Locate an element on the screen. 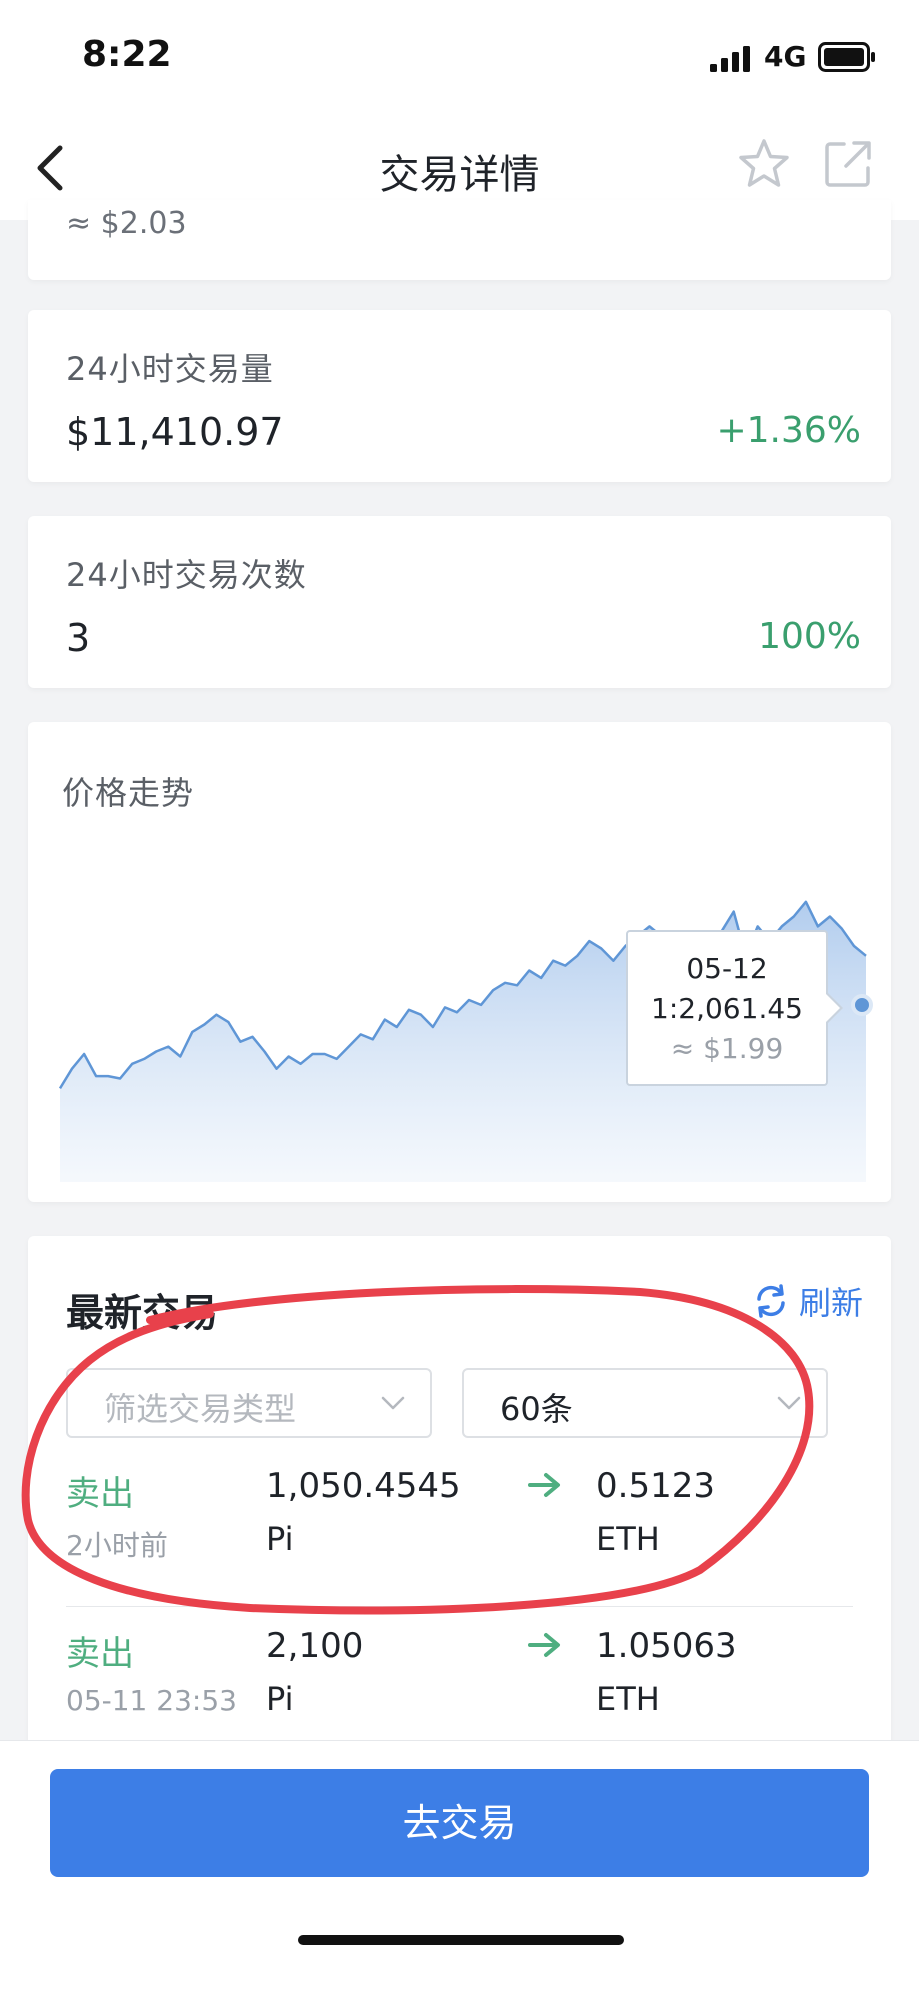 The image size is (919, 1990). trade-count-value: 3 is located at coordinates (78, 638).